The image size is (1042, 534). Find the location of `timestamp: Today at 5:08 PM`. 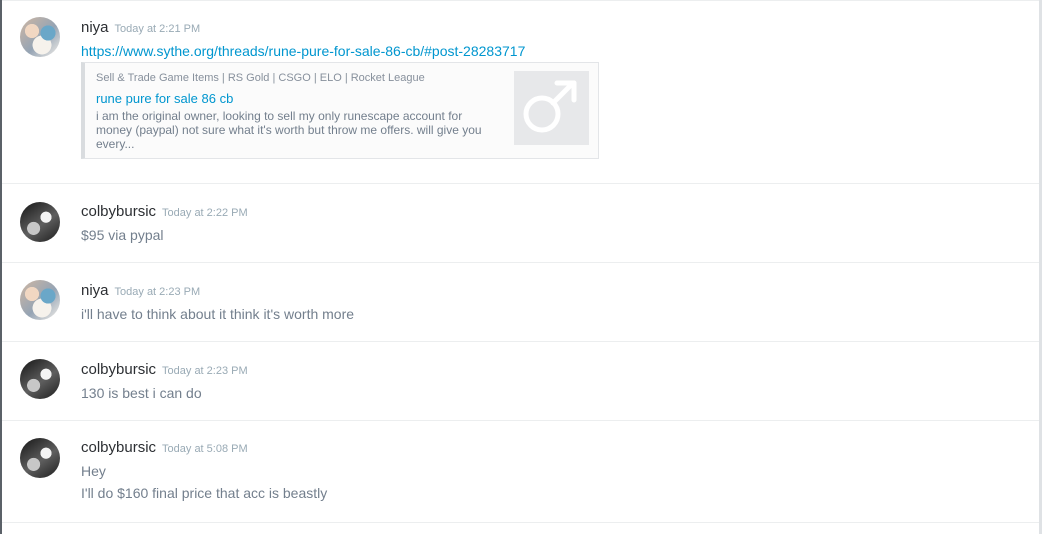

timestamp: Today at 5:08 PM is located at coordinates (205, 449).